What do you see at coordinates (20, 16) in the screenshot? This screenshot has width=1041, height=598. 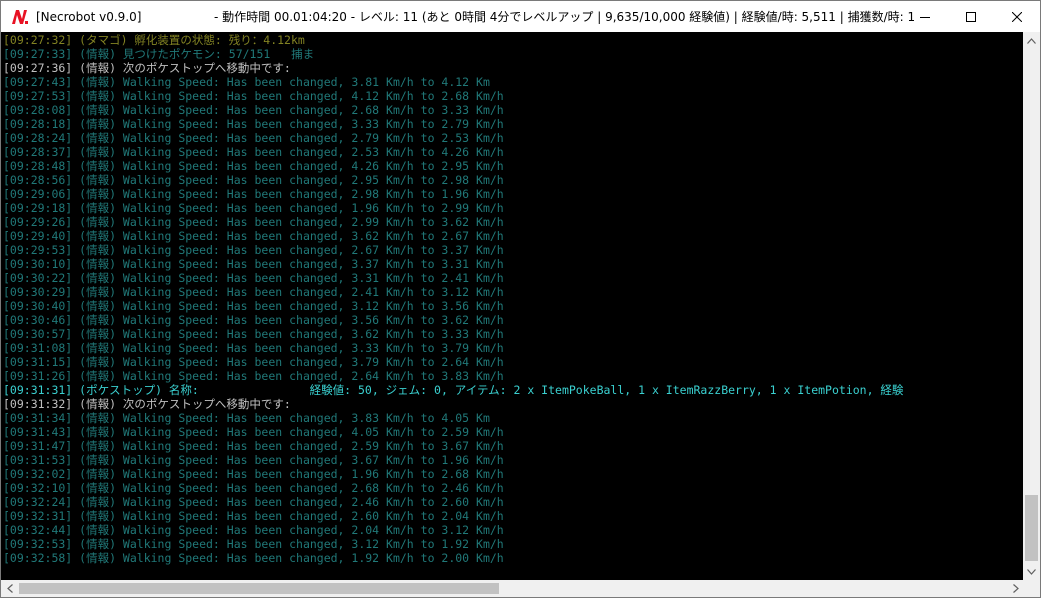 I see `necrobot-logo-icon` at bounding box center [20, 16].